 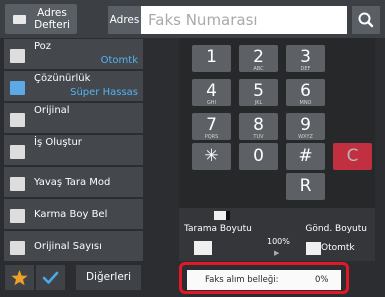 I want to click on scan-paper-icon, so click(x=203, y=248).